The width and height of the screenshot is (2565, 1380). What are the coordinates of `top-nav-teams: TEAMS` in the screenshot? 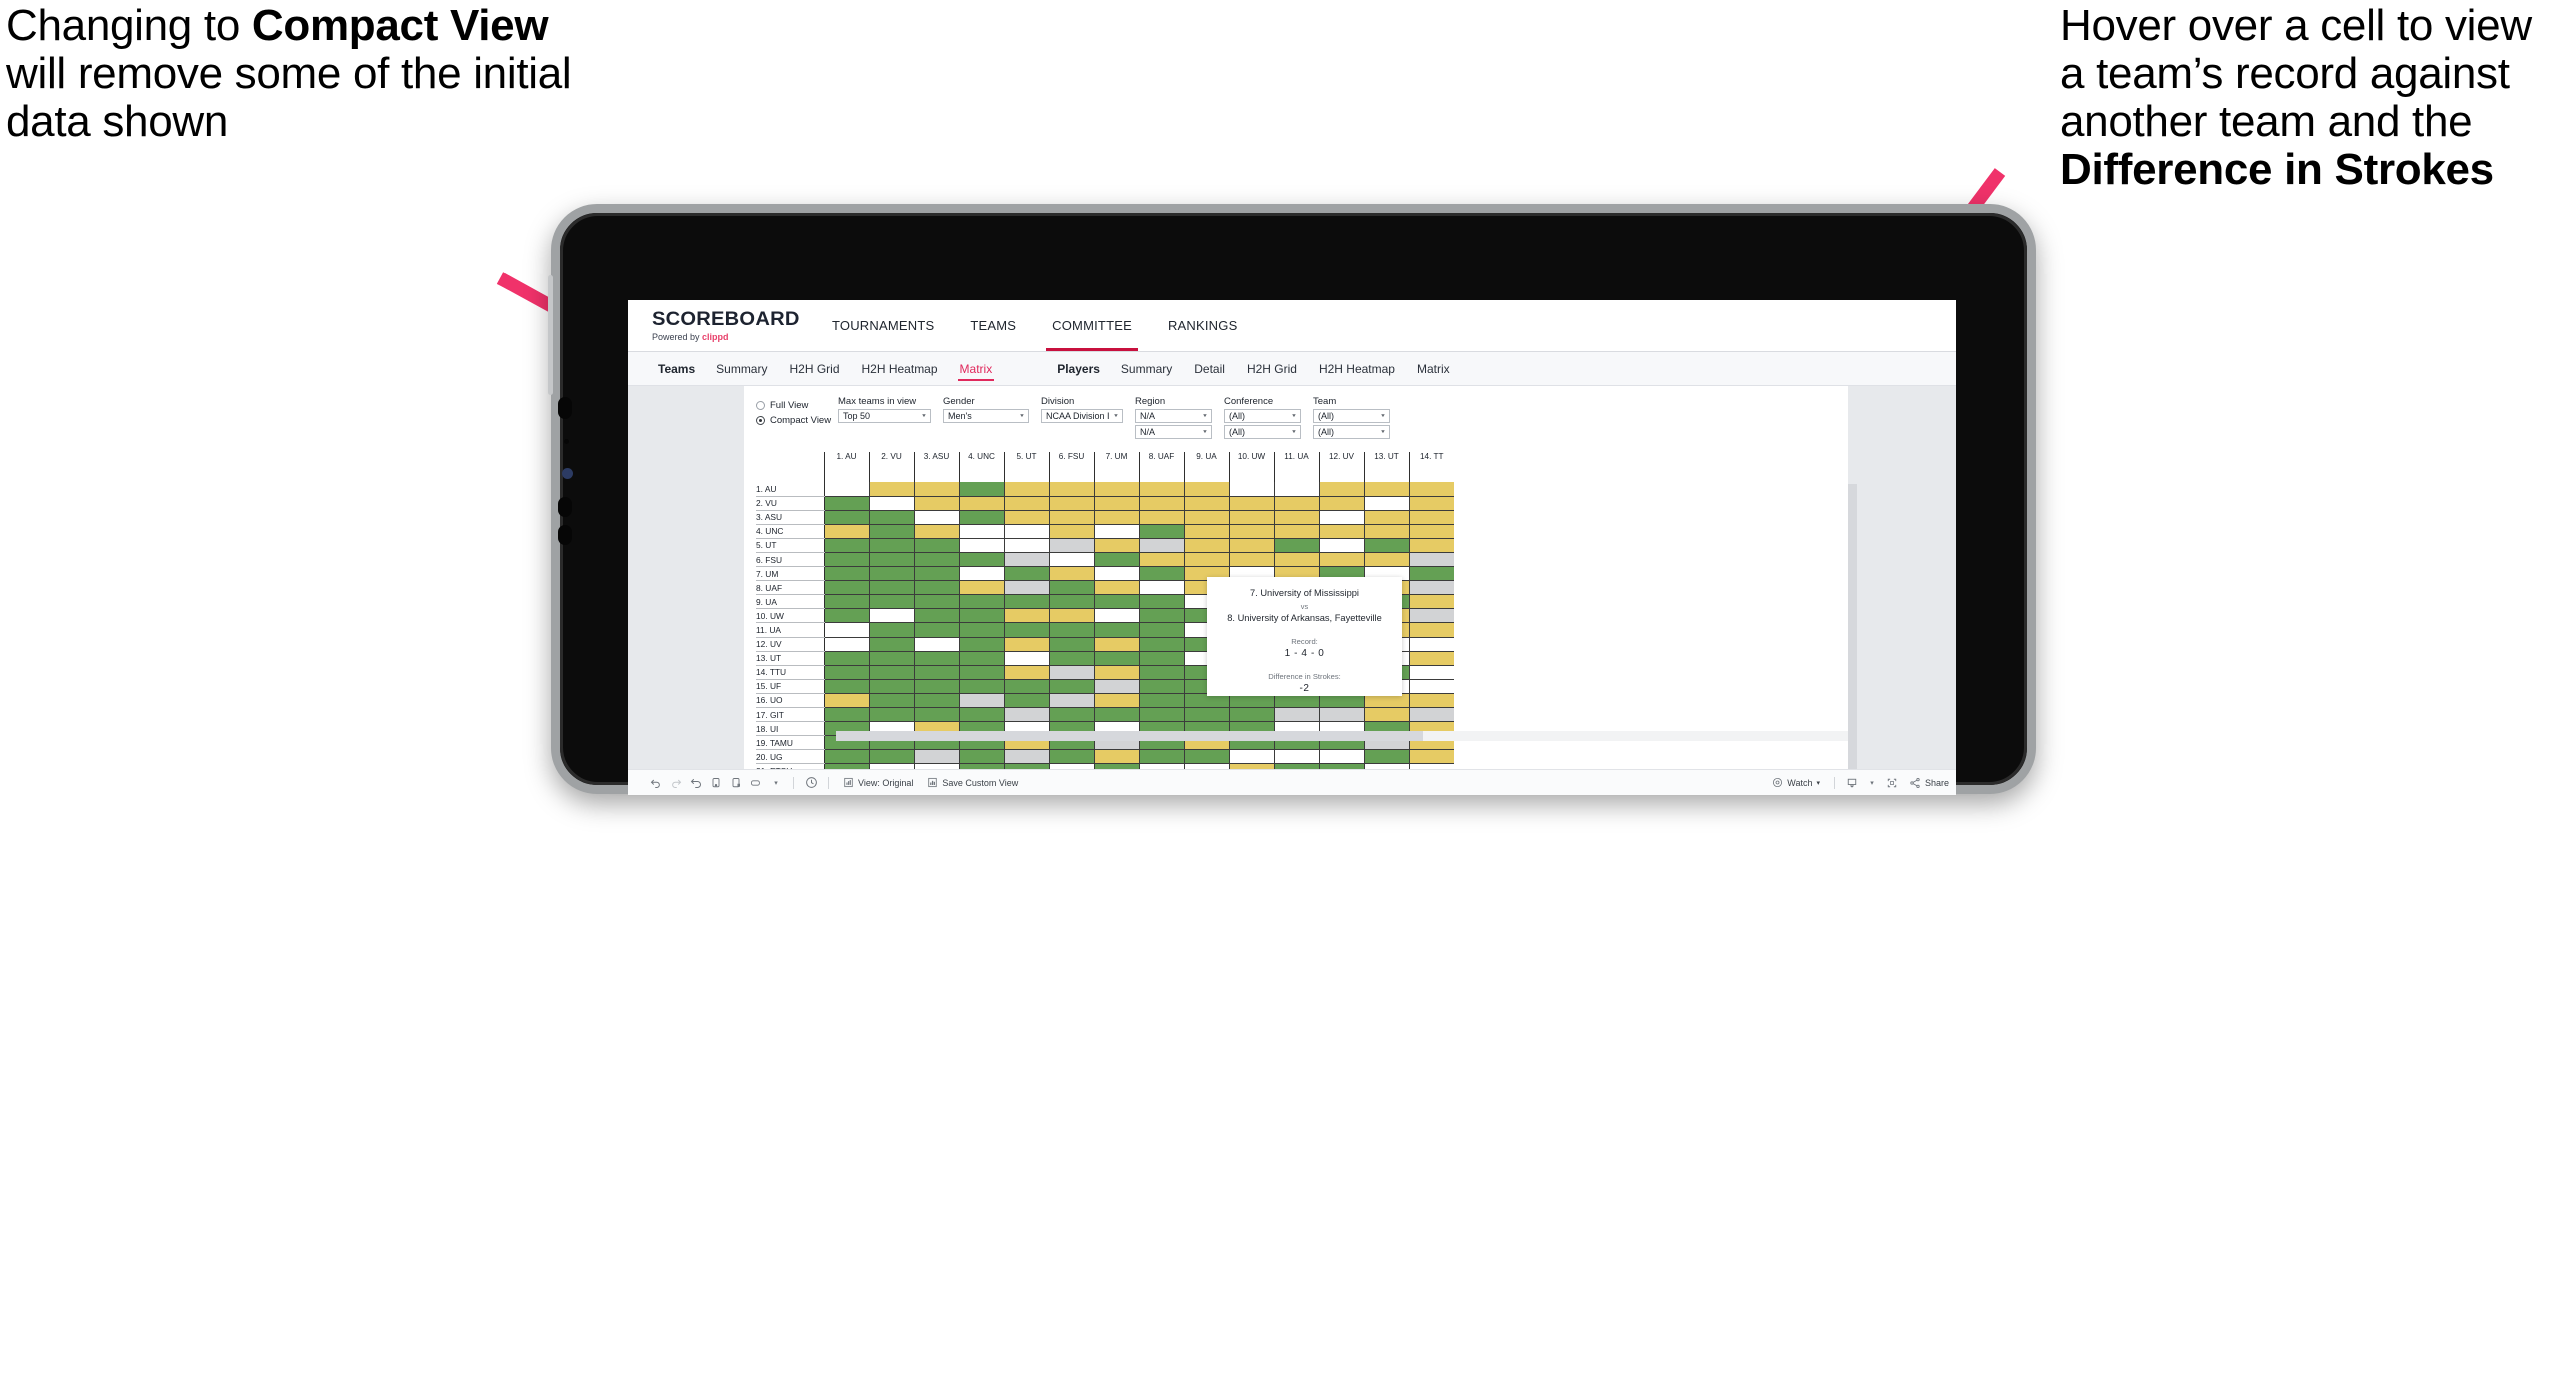 It's located at (993, 325).